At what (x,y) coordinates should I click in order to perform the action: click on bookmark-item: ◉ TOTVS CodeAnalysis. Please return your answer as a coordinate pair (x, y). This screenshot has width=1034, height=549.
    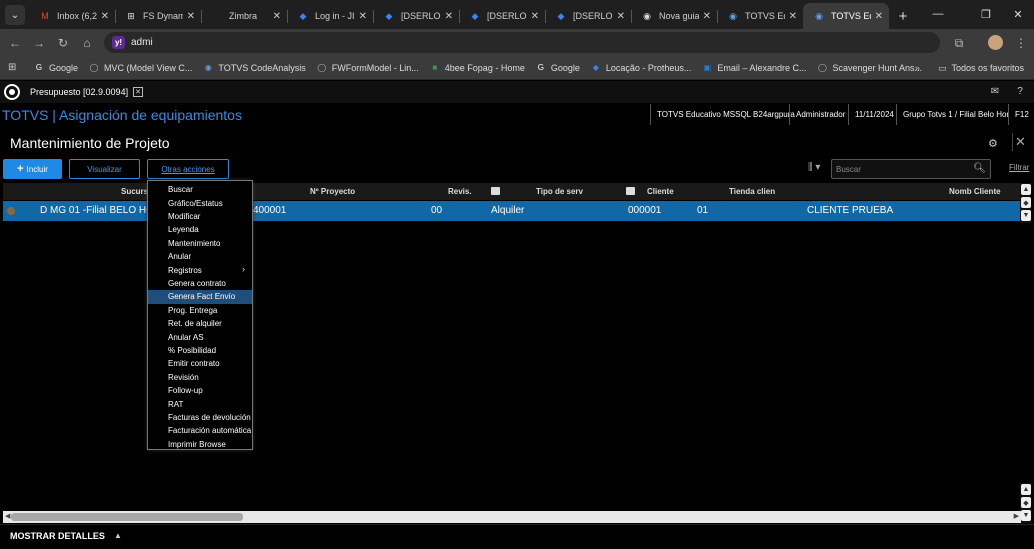
    Looking at the image, I should click on (254, 68).